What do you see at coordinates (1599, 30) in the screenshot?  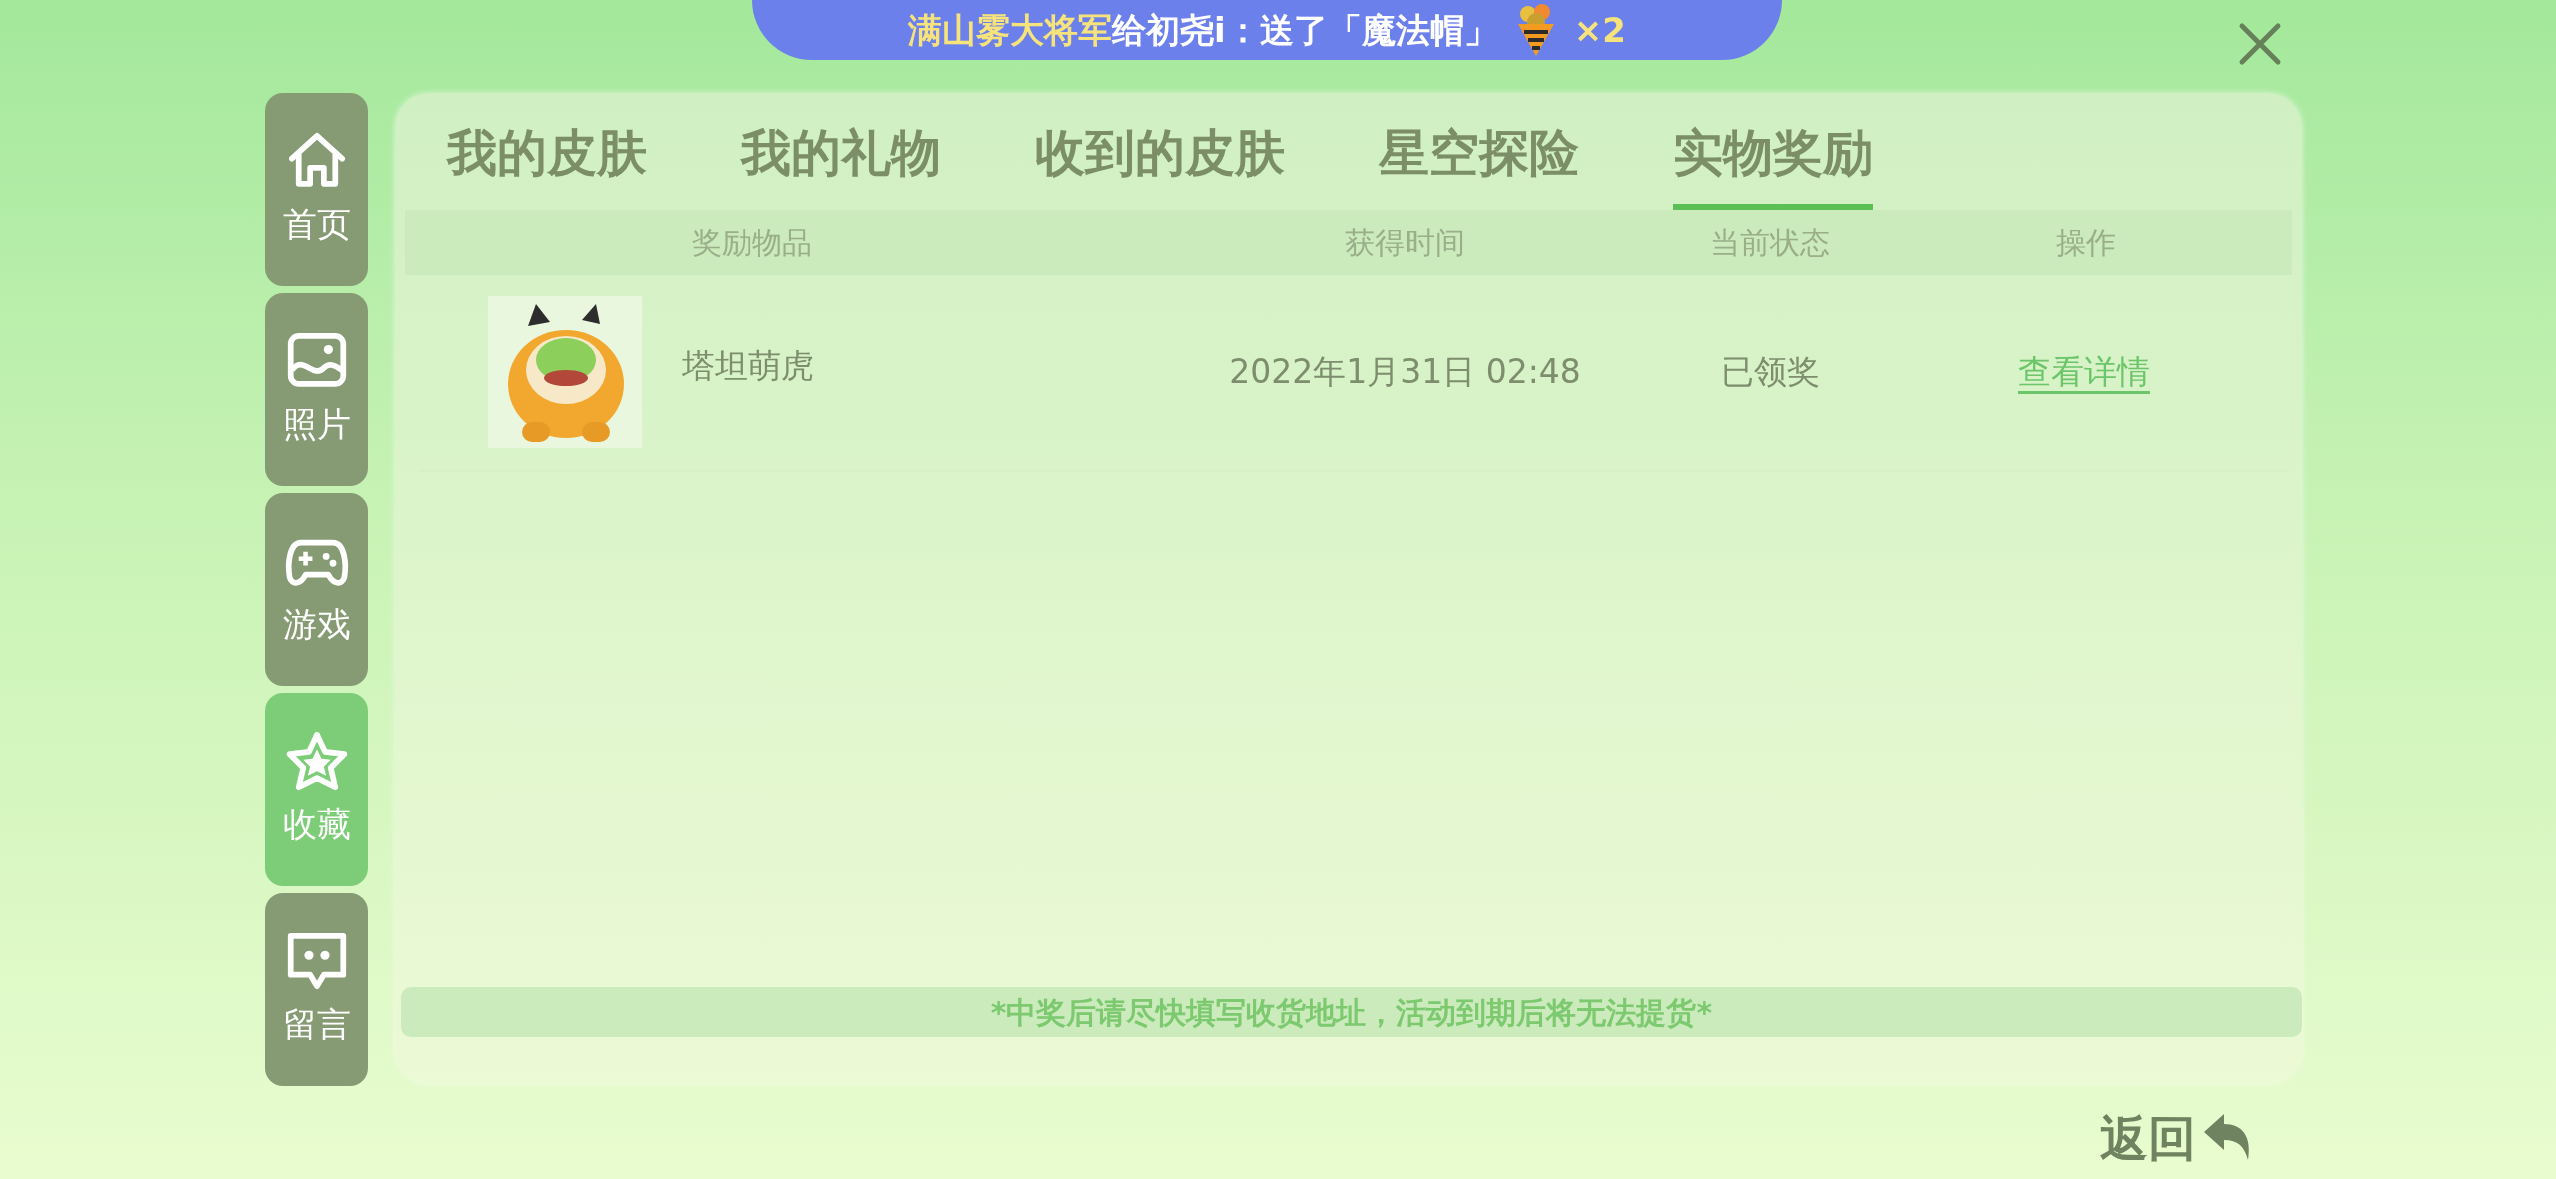 I see `gift-count: ×2` at bounding box center [1599, 30].